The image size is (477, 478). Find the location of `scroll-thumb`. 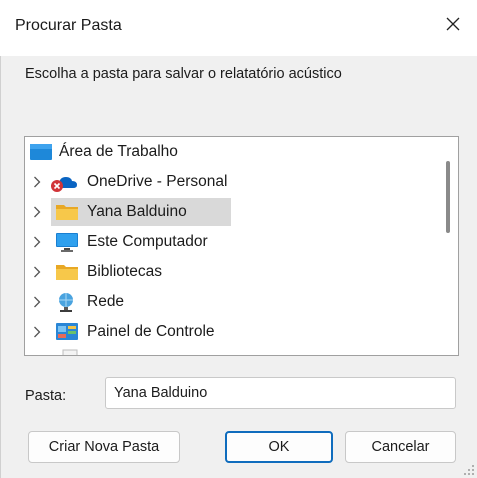

scroll-thumb is located at coordinates (448, 197).